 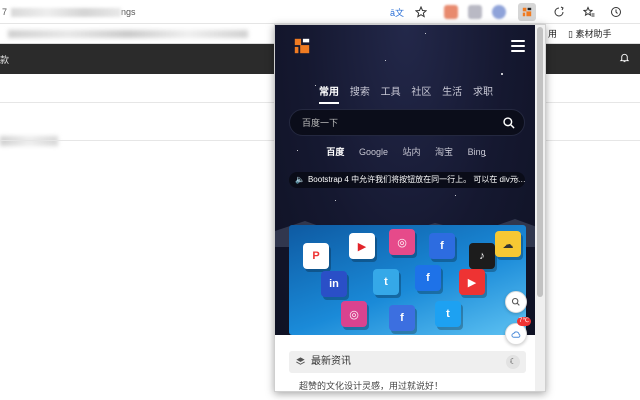 I want to click on tab-gongju: 工具, so click(x=391, y=92).